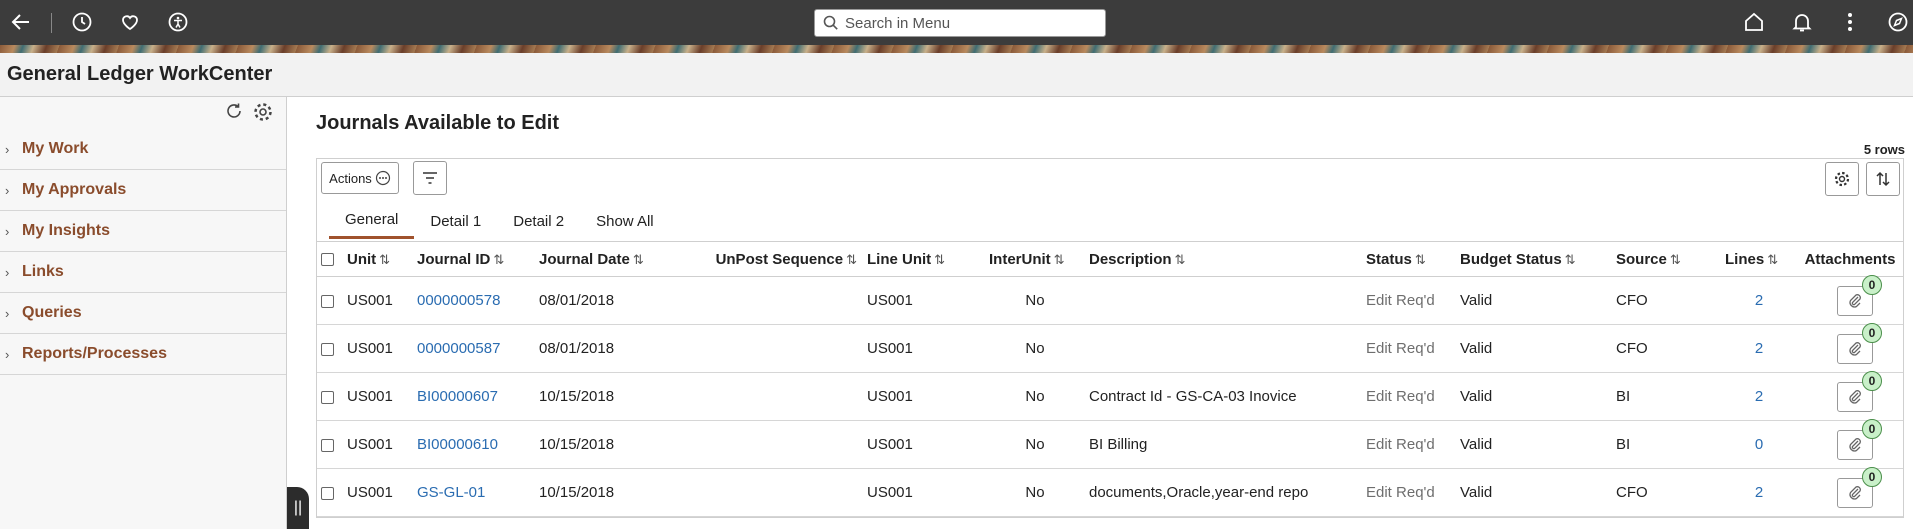  Describe the element at coordinates (786, 259) in the screenshot. I see `column-header-unpost-sequence: UnPost Sequence ⇅` at that location.